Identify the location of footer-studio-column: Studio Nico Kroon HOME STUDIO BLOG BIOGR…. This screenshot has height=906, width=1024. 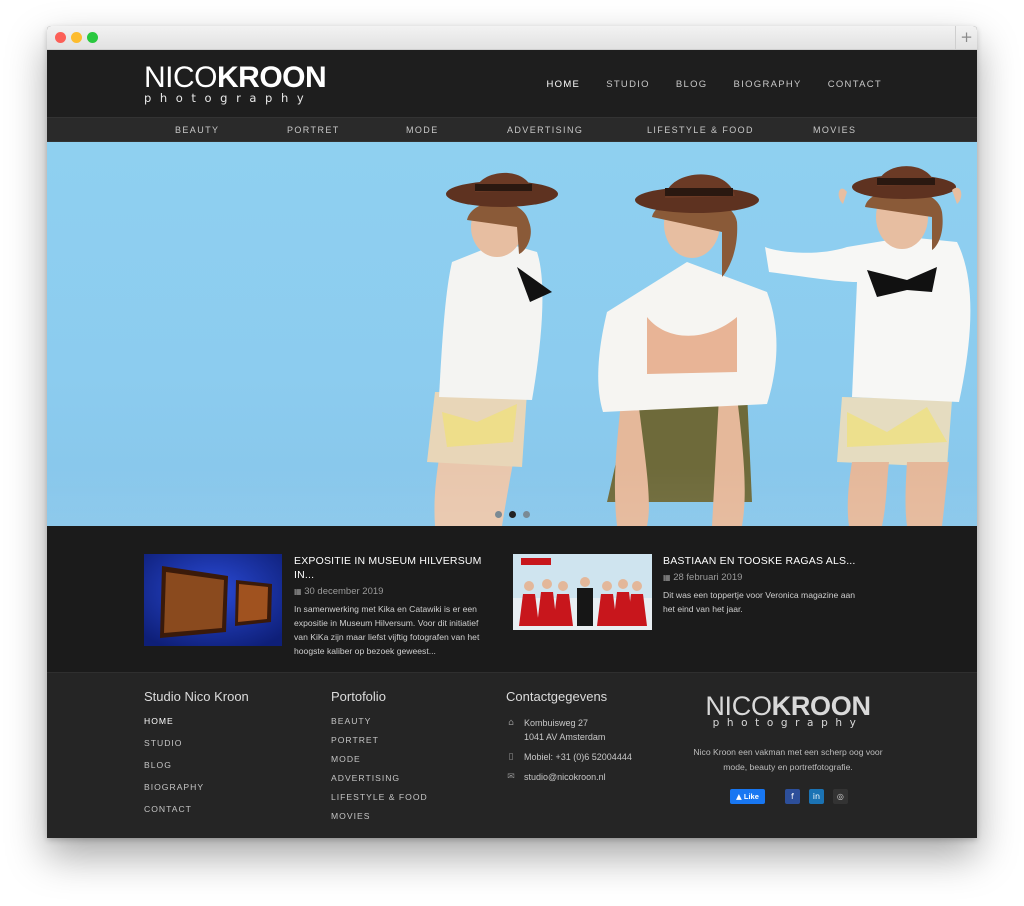
(196, 752).